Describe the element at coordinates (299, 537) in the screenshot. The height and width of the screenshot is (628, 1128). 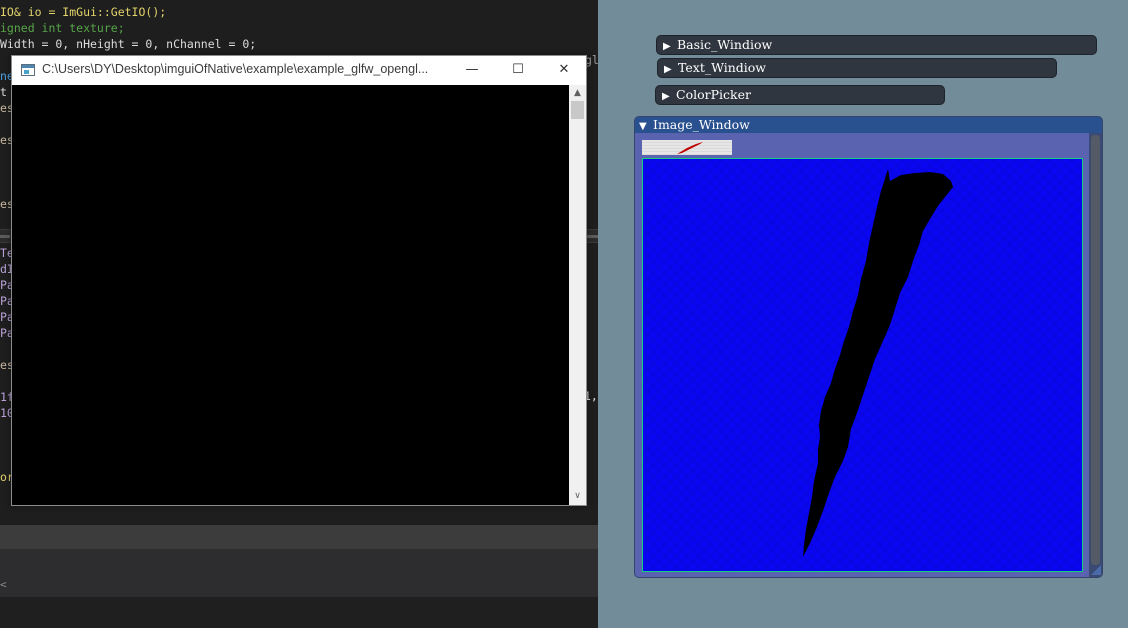
I see `editor-status-bar` at that location.